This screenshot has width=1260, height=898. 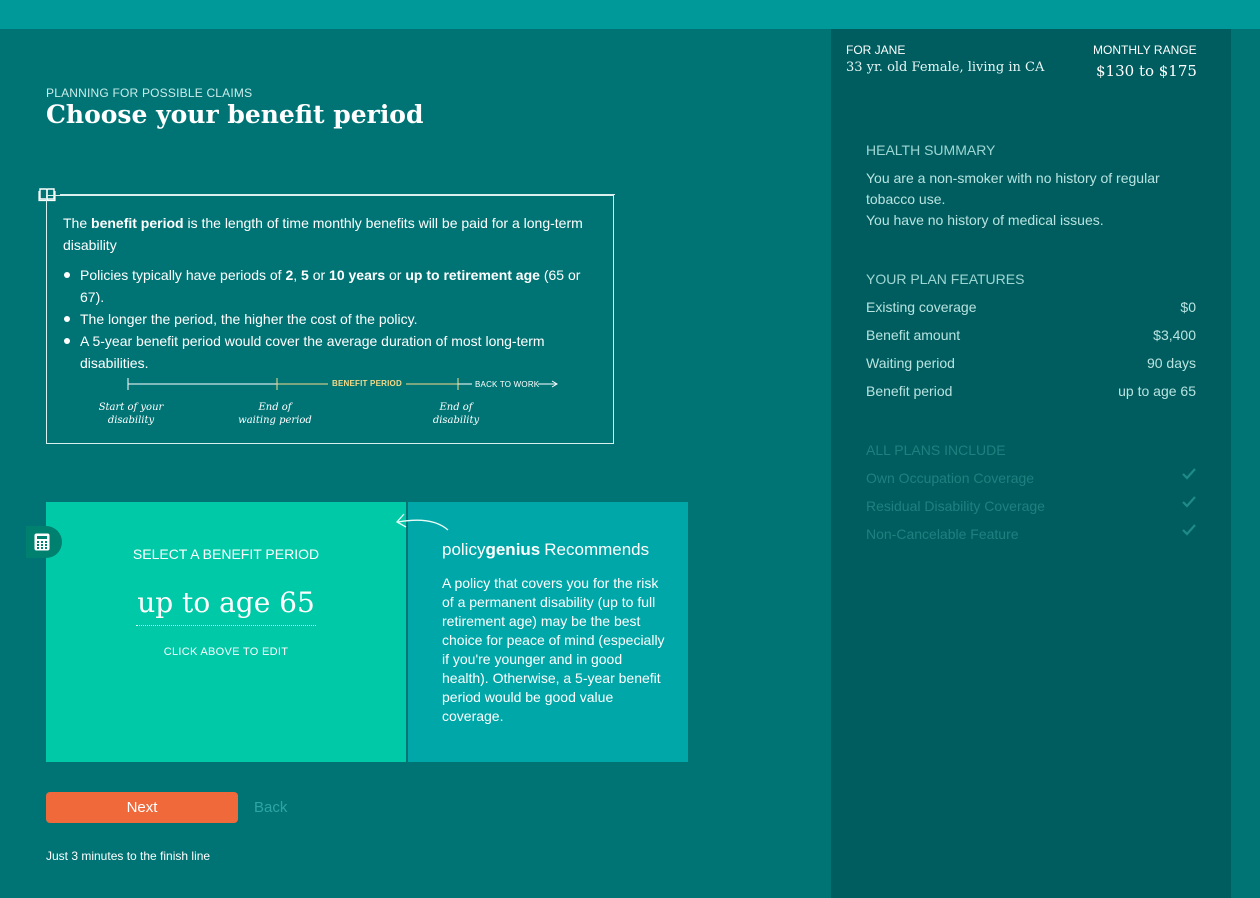 What do you see at coordinates (1245, 463) in the screenshot?
I see `right-margin` at bounding box center [1245, 463].